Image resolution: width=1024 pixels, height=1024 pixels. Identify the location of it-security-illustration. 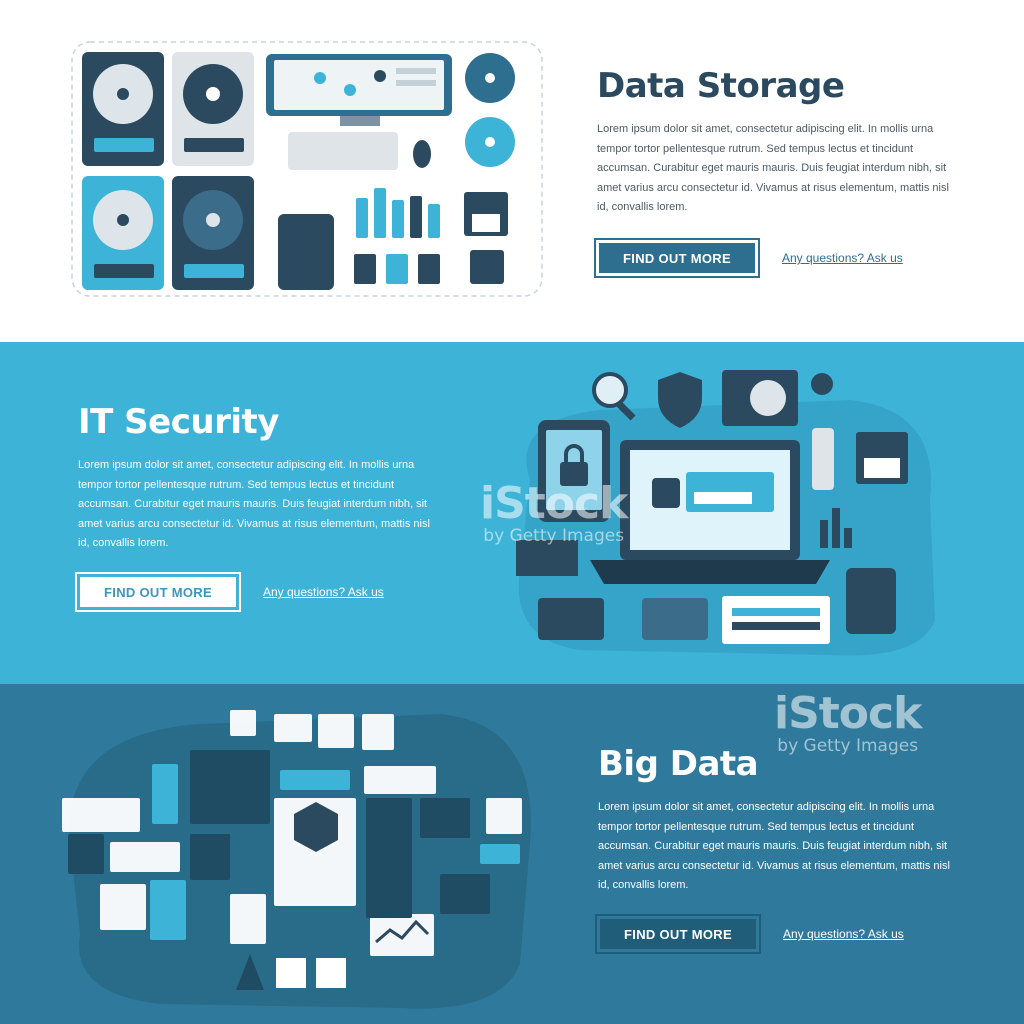
(725, 513).